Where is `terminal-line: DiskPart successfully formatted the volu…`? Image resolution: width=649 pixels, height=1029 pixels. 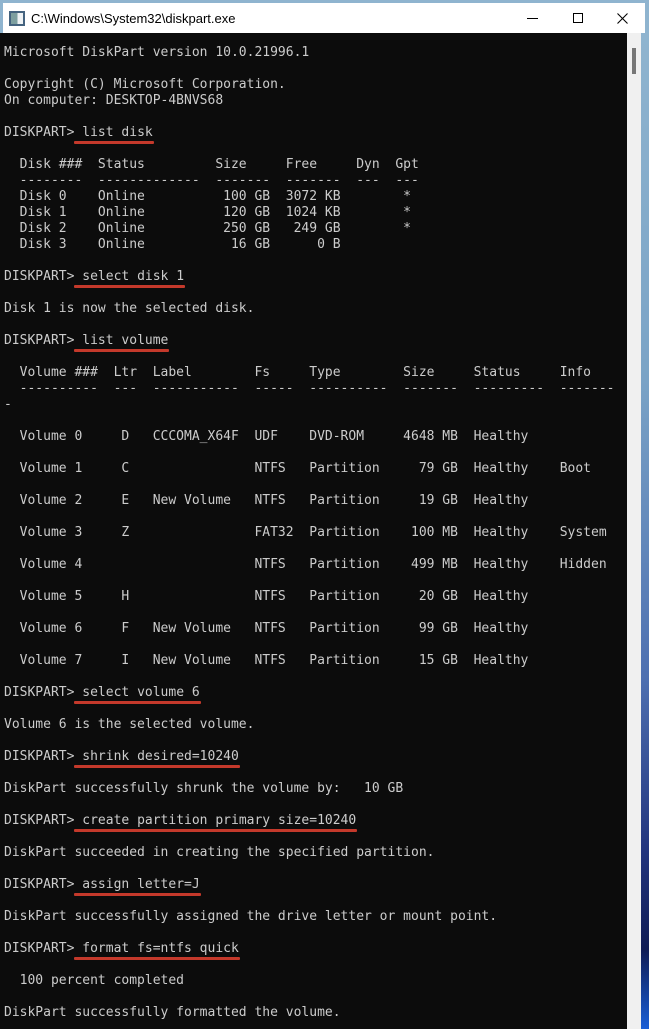 terminal-line: DiskPart successfully formatted the volu… is located at coordinates (172, 1012).